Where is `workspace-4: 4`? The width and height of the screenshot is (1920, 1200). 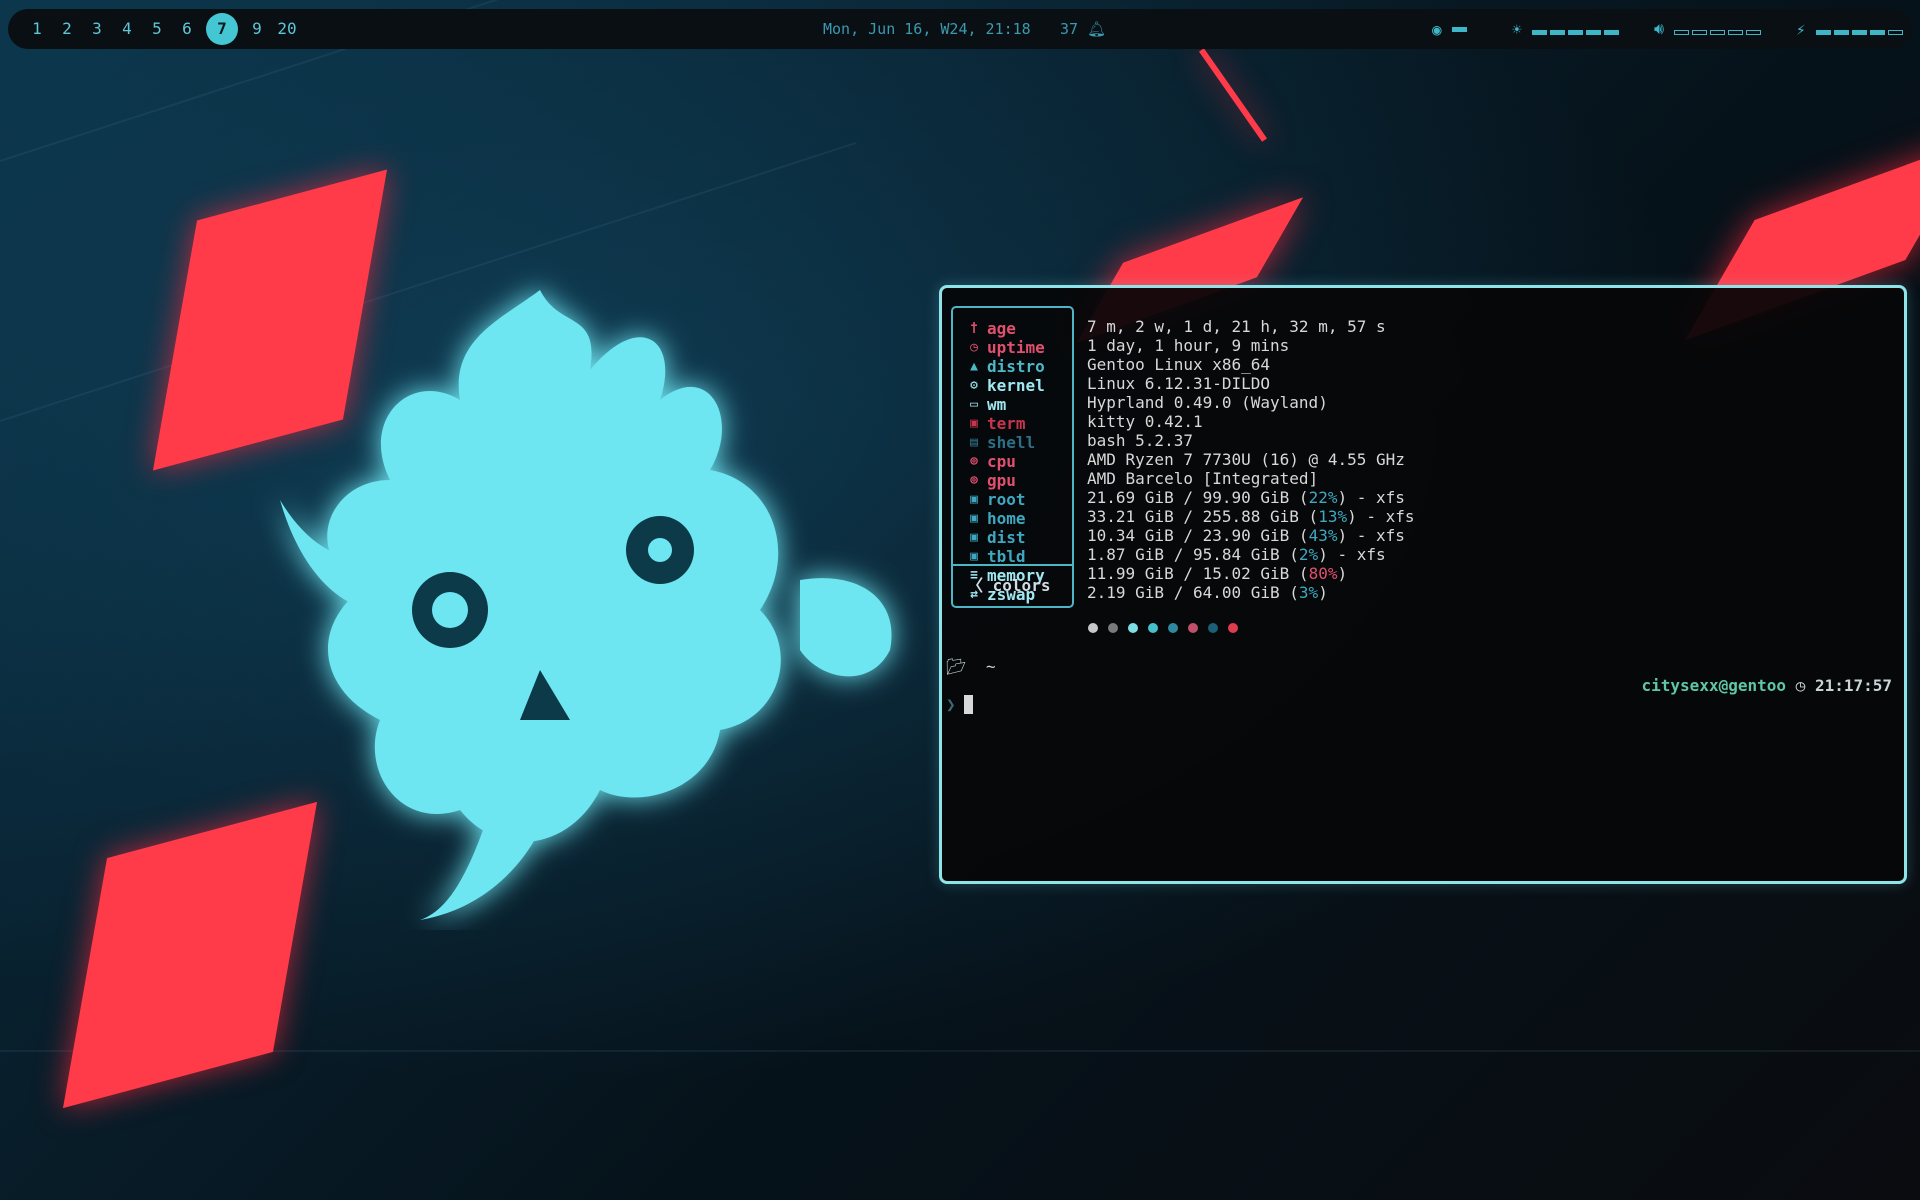 workspace-4: 4 is located at coordinates (127, 29).